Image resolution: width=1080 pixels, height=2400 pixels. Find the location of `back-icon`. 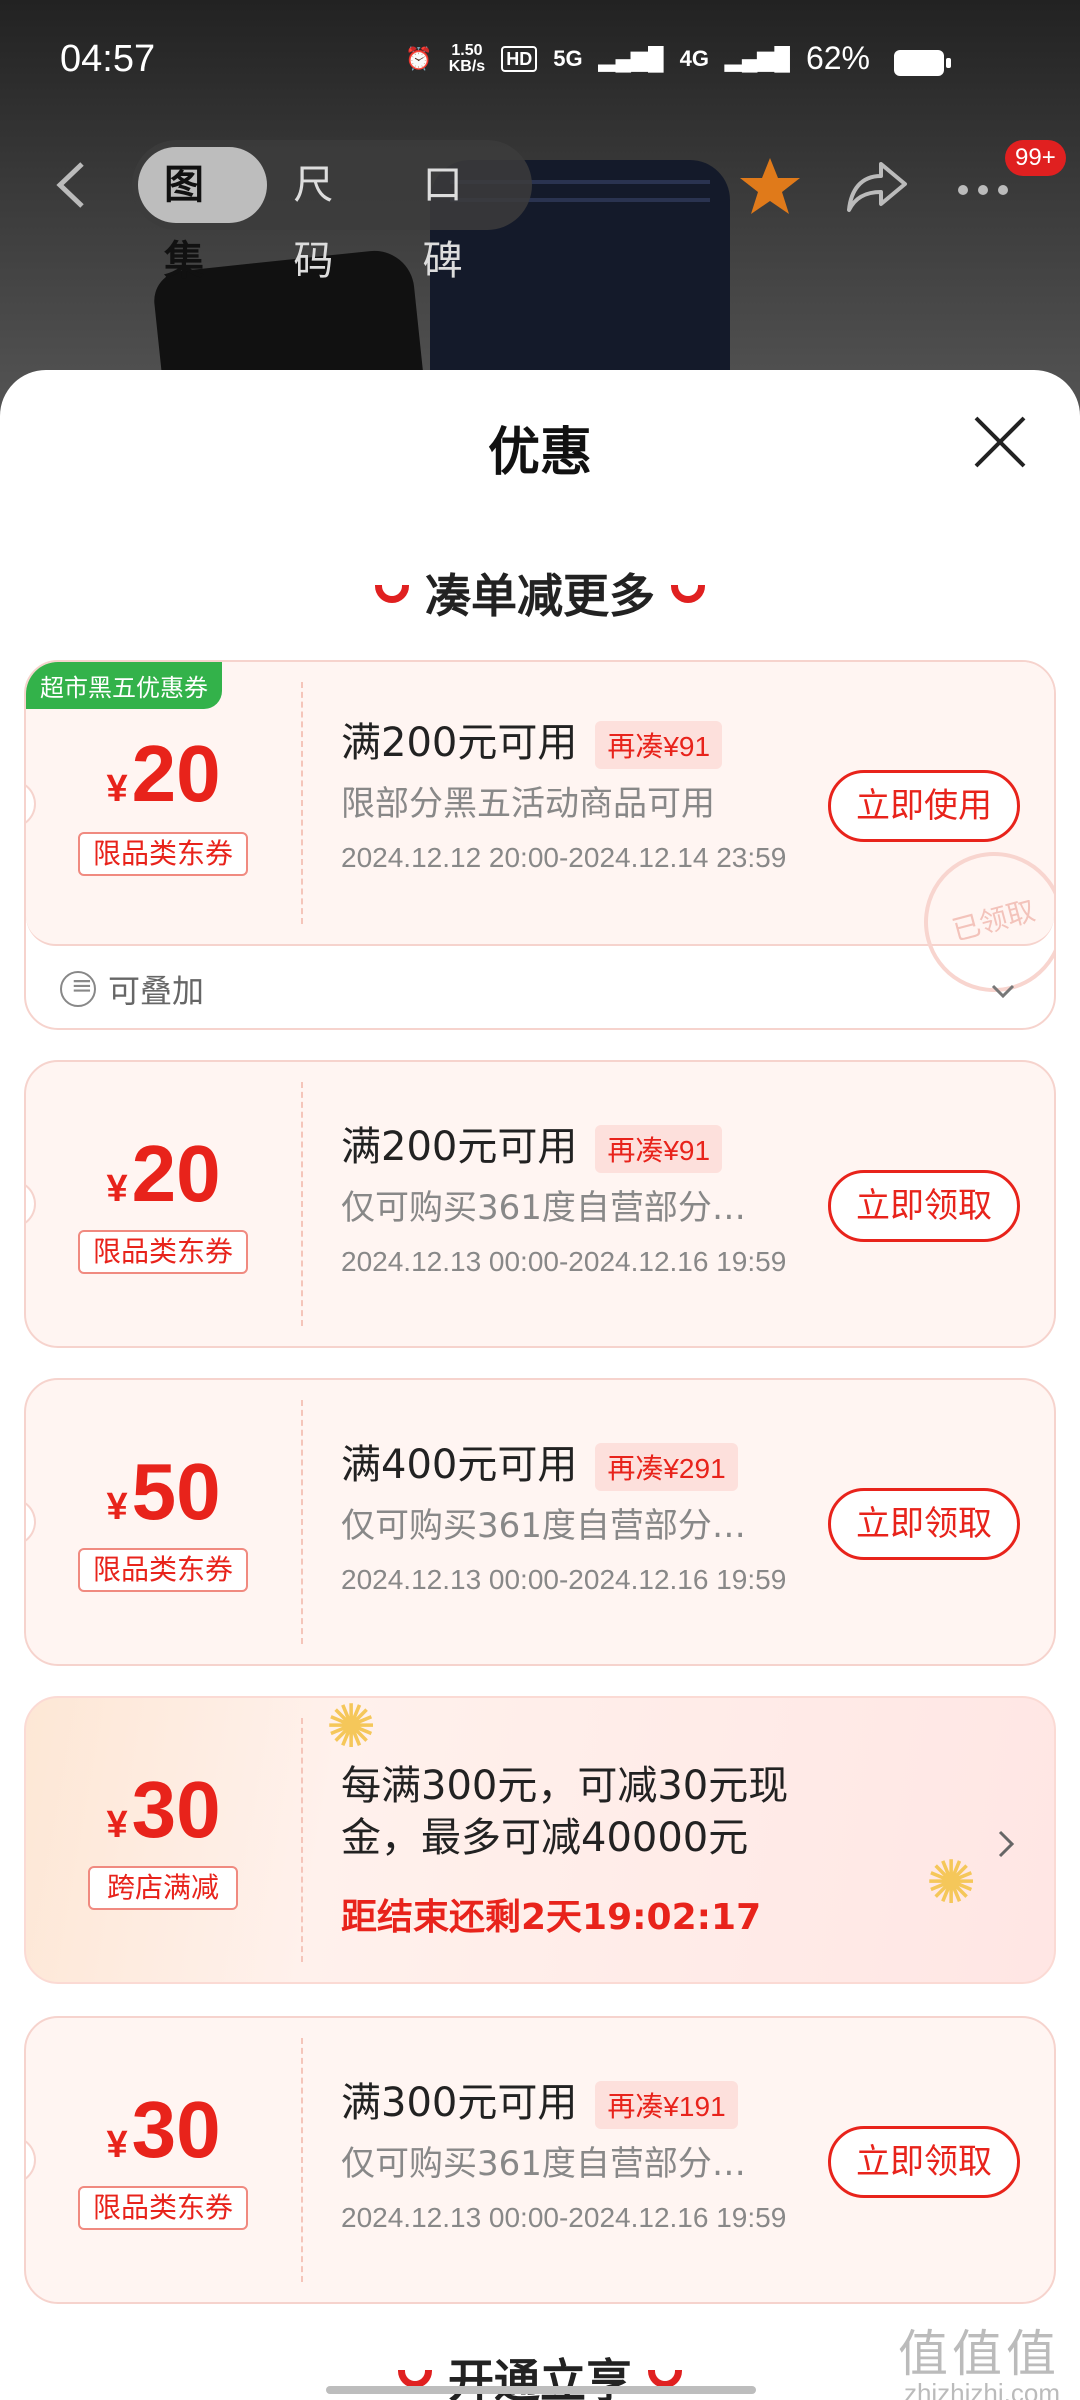

back-icon is located at coordinates (72, 185).